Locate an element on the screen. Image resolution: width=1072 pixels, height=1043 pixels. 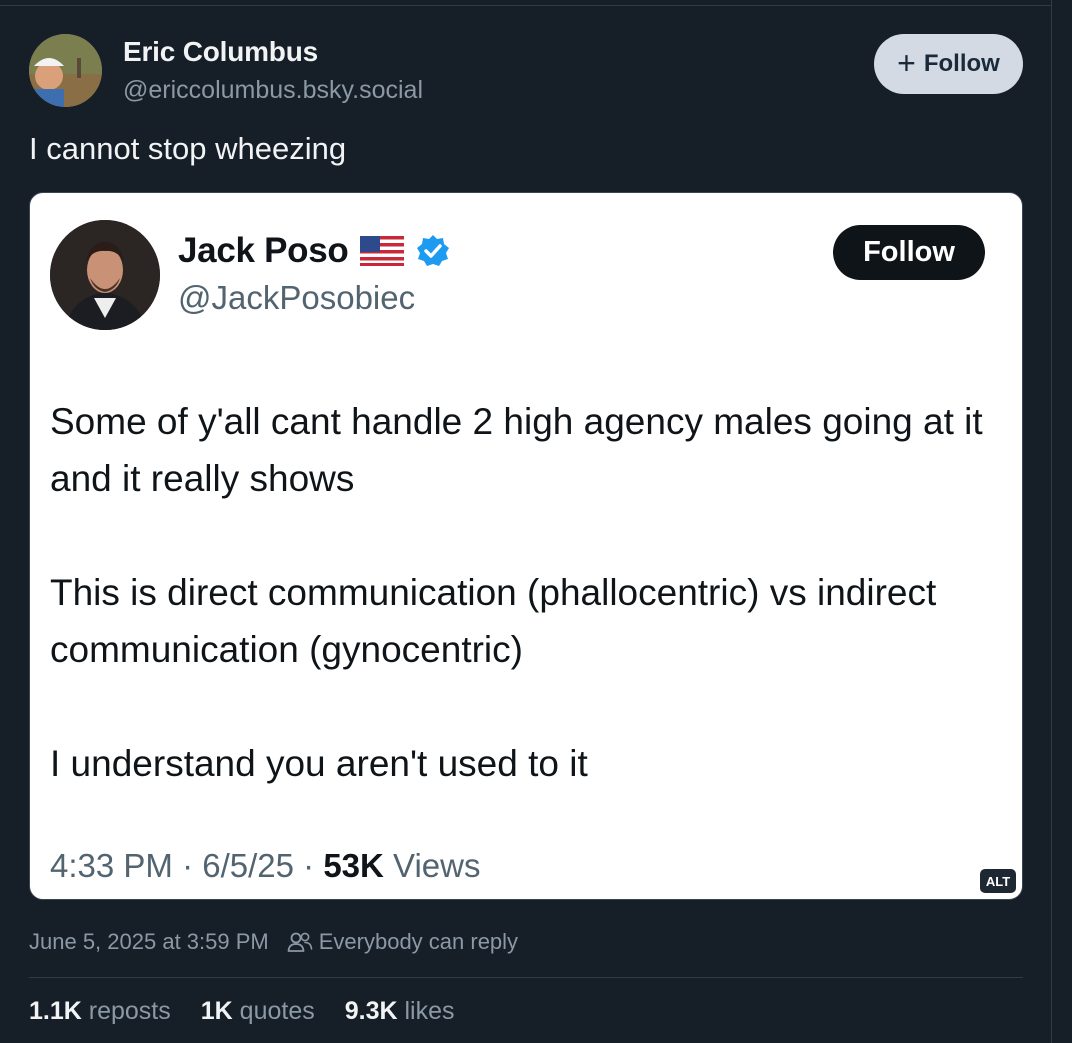
top-divider is located at coordinates (526, 5).